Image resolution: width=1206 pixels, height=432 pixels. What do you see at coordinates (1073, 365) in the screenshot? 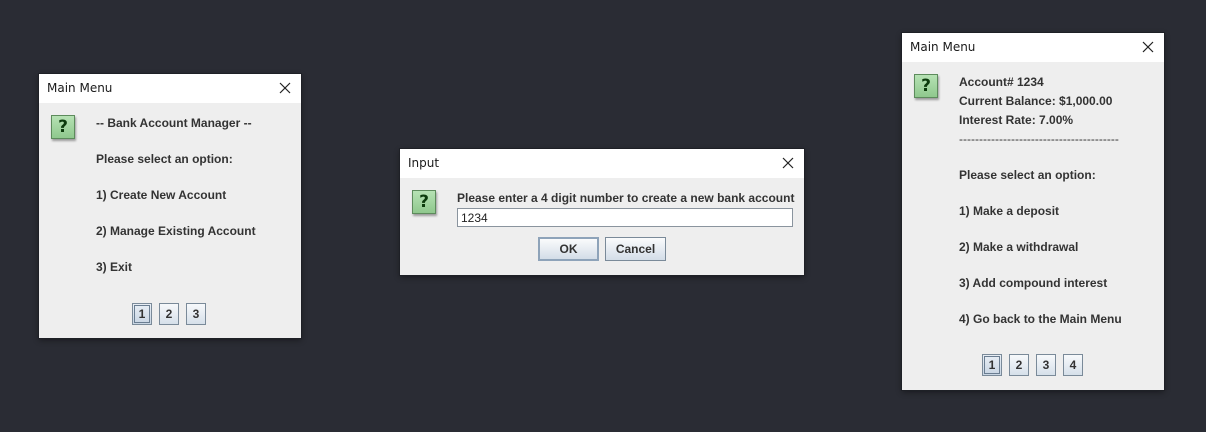
I see `option-4-button: 4` at bounding box center [1073, 365].